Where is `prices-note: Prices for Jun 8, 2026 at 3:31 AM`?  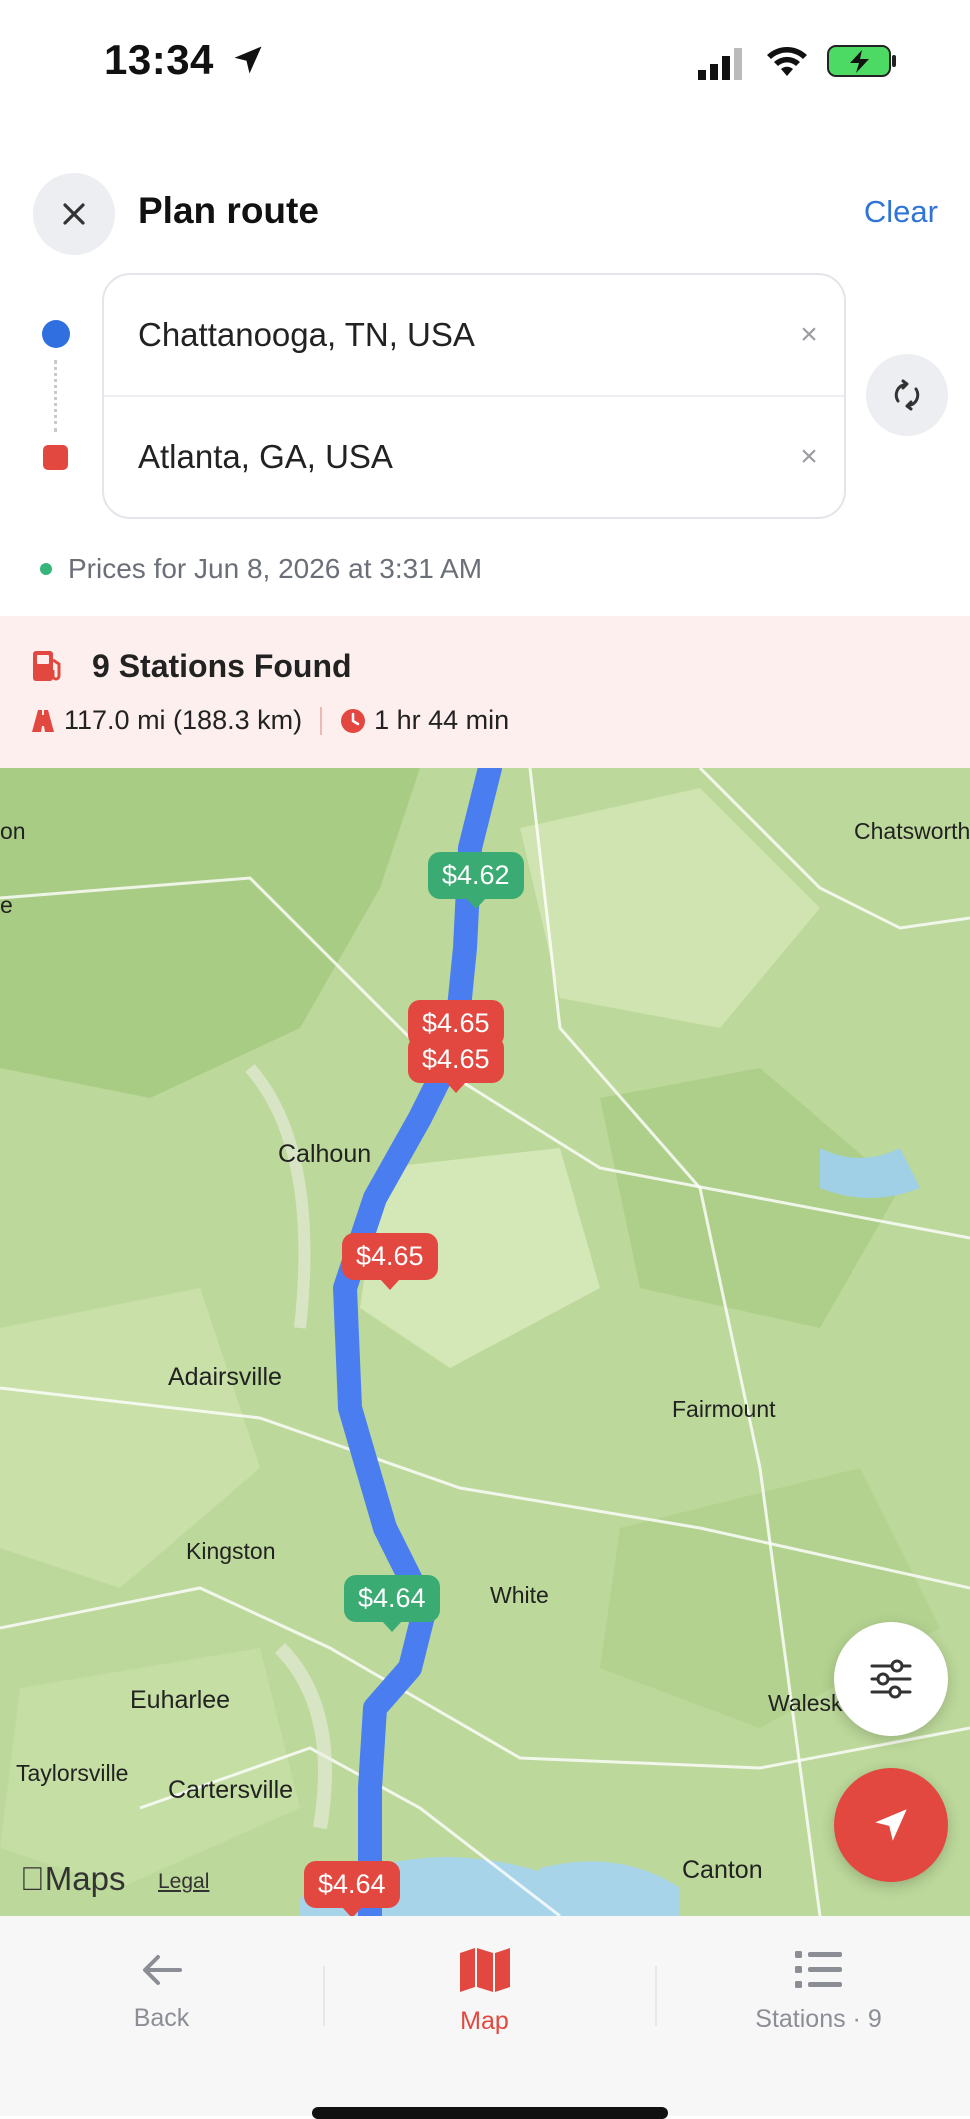
prices-note: Prices for Jun 8, 2026 at 3:31 AM is located at coordinates (261, 569).